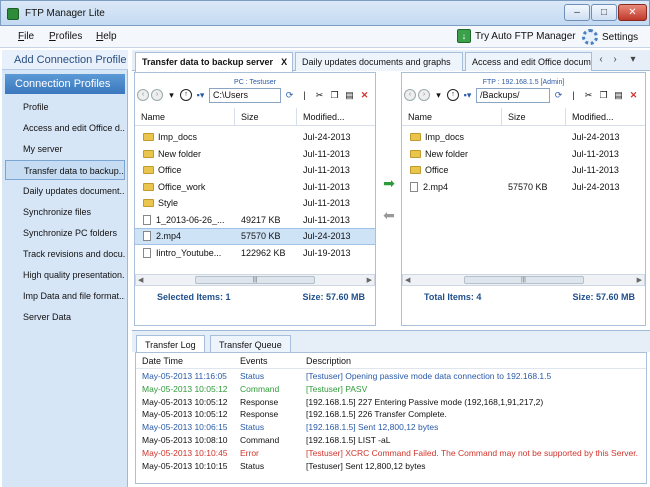  I want to click on upload-arrow-icon: ➡, so click(389, 183).